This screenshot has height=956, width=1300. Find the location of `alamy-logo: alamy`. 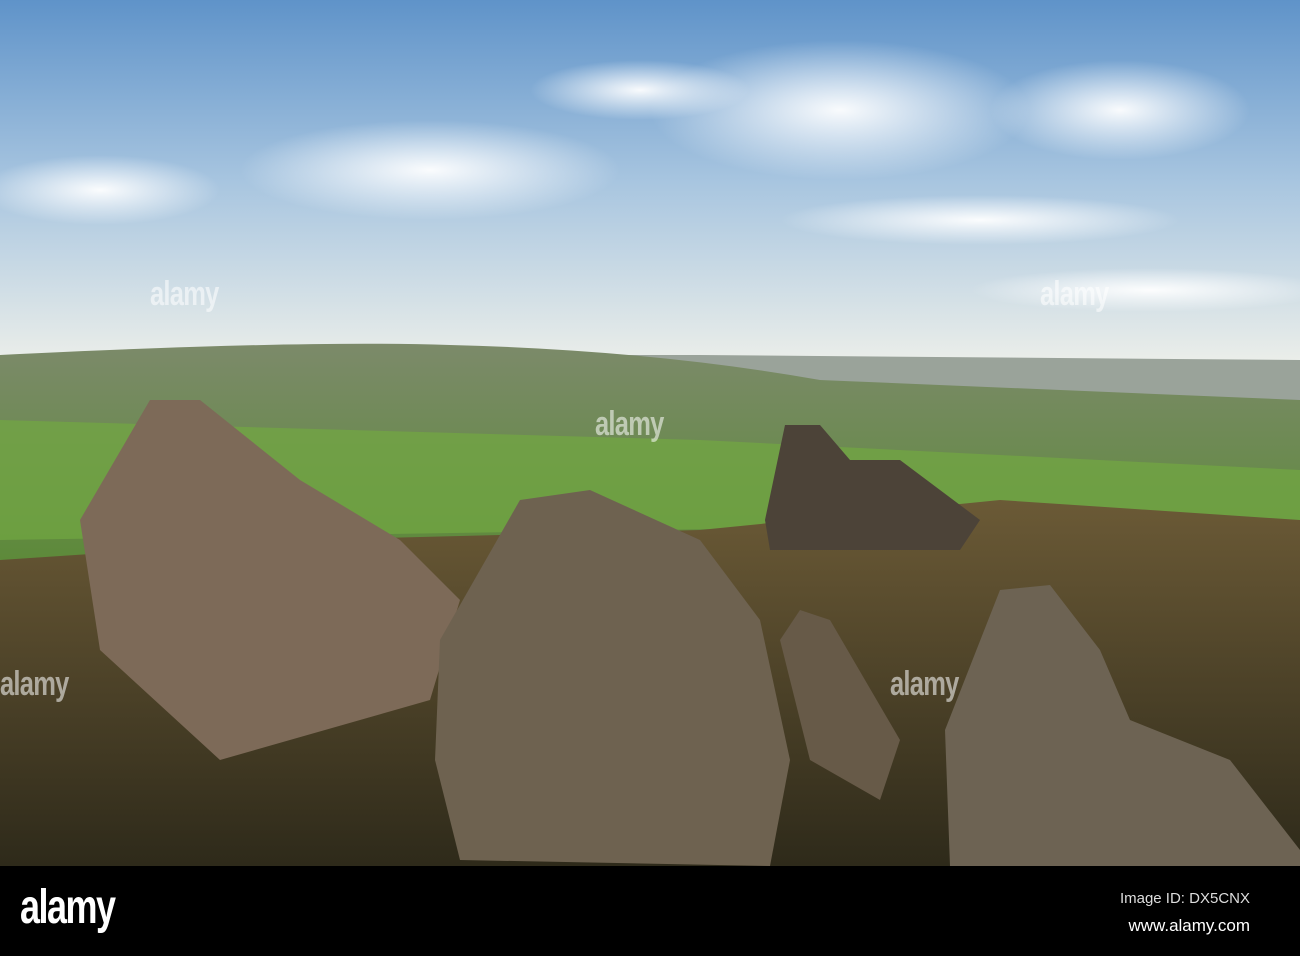

alamy-logo: alamy is located at coordinates (68, 907).